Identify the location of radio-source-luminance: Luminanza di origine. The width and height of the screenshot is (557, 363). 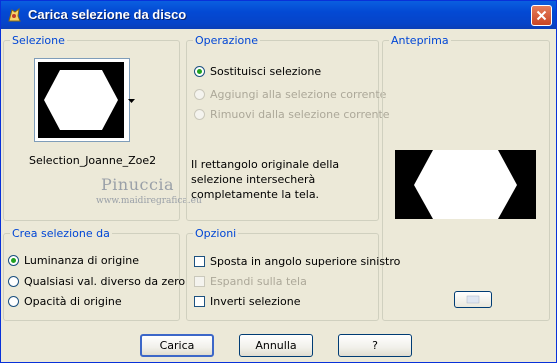
(73, 260).